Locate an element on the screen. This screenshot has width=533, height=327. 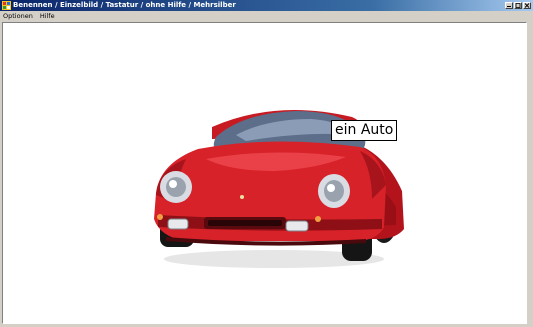
app-icon is located at coordinates (6, 5).